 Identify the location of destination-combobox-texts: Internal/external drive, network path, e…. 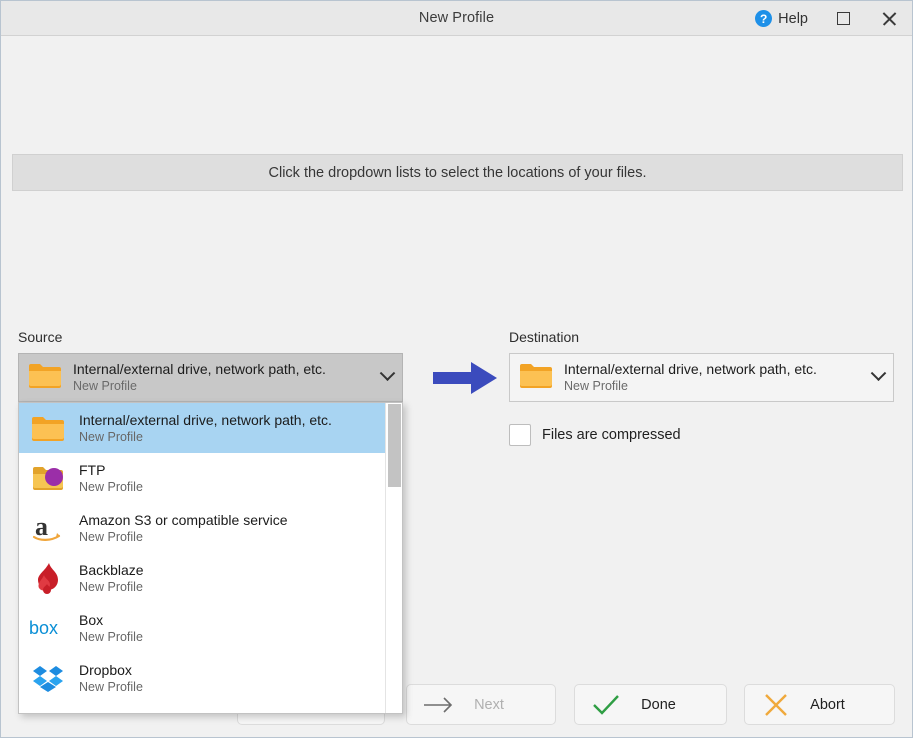
(713, 377).